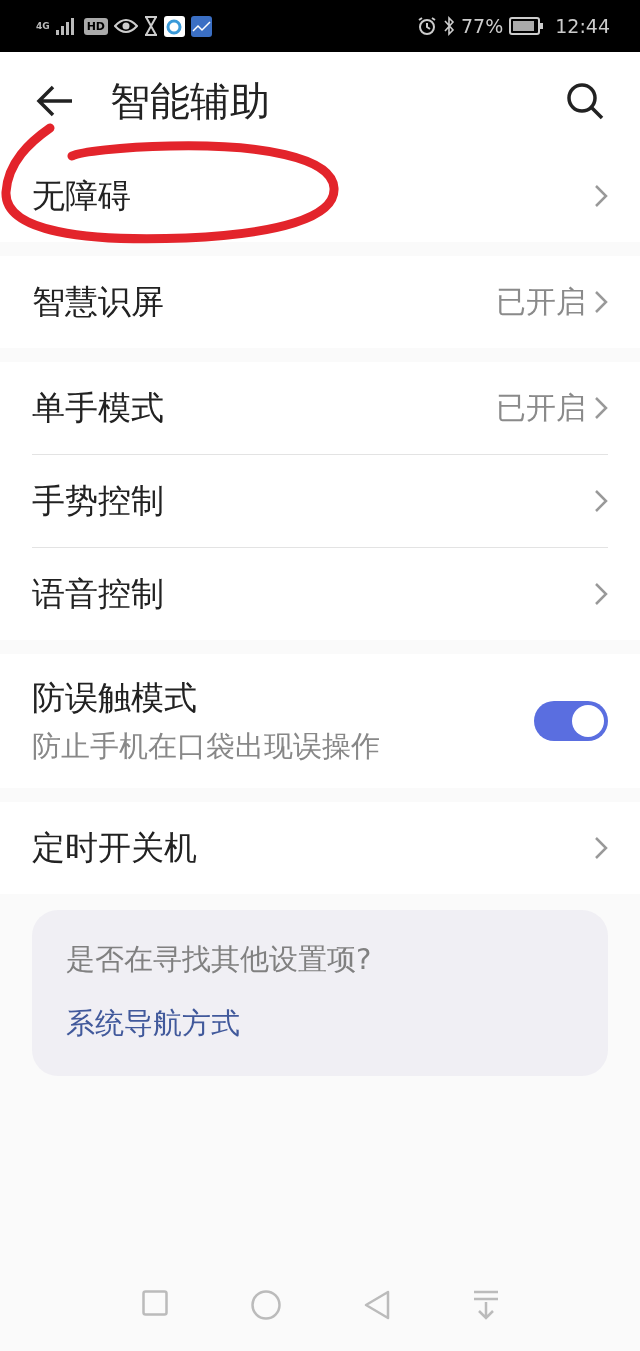 The height and width of the screenshot is (1351, 640). What do you see at coordinates (571, 721) in the screenshot?
I see `toggle-switch` at bounding box center [571, 721].